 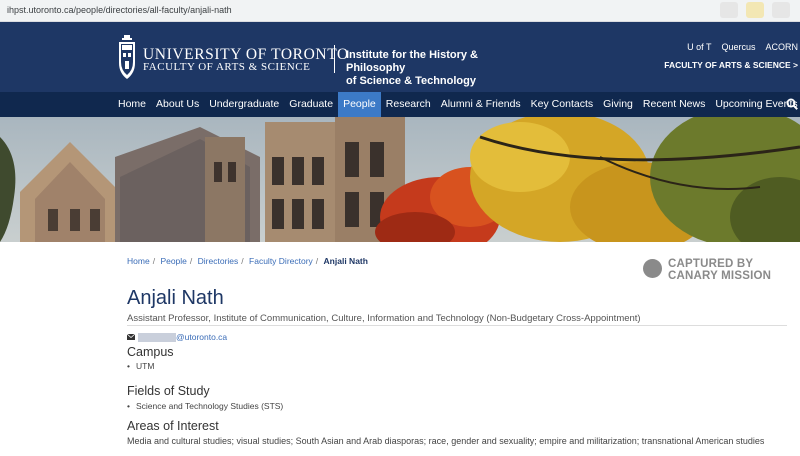 I want to click on breadcrumb-directories: Directories, so click(x=218, y=261).